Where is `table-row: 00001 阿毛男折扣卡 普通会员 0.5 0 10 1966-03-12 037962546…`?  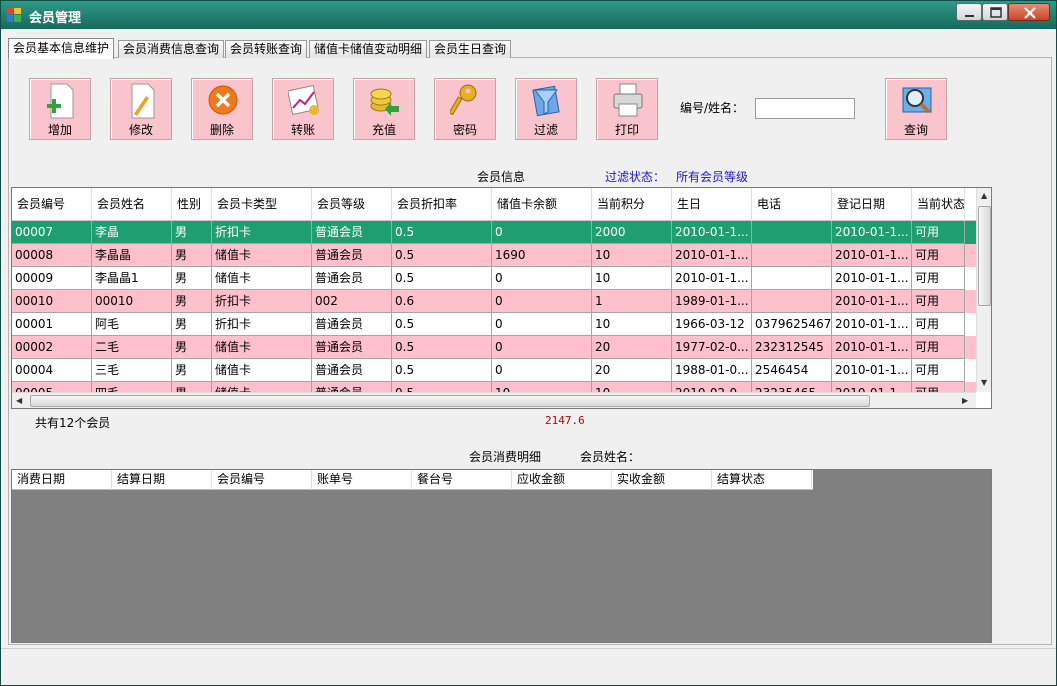 table-row: 00001 阿毛男折扣卡 普通会员 0.5 0 10 1966-03-12 037962546… is located at coordinates (494, 324).